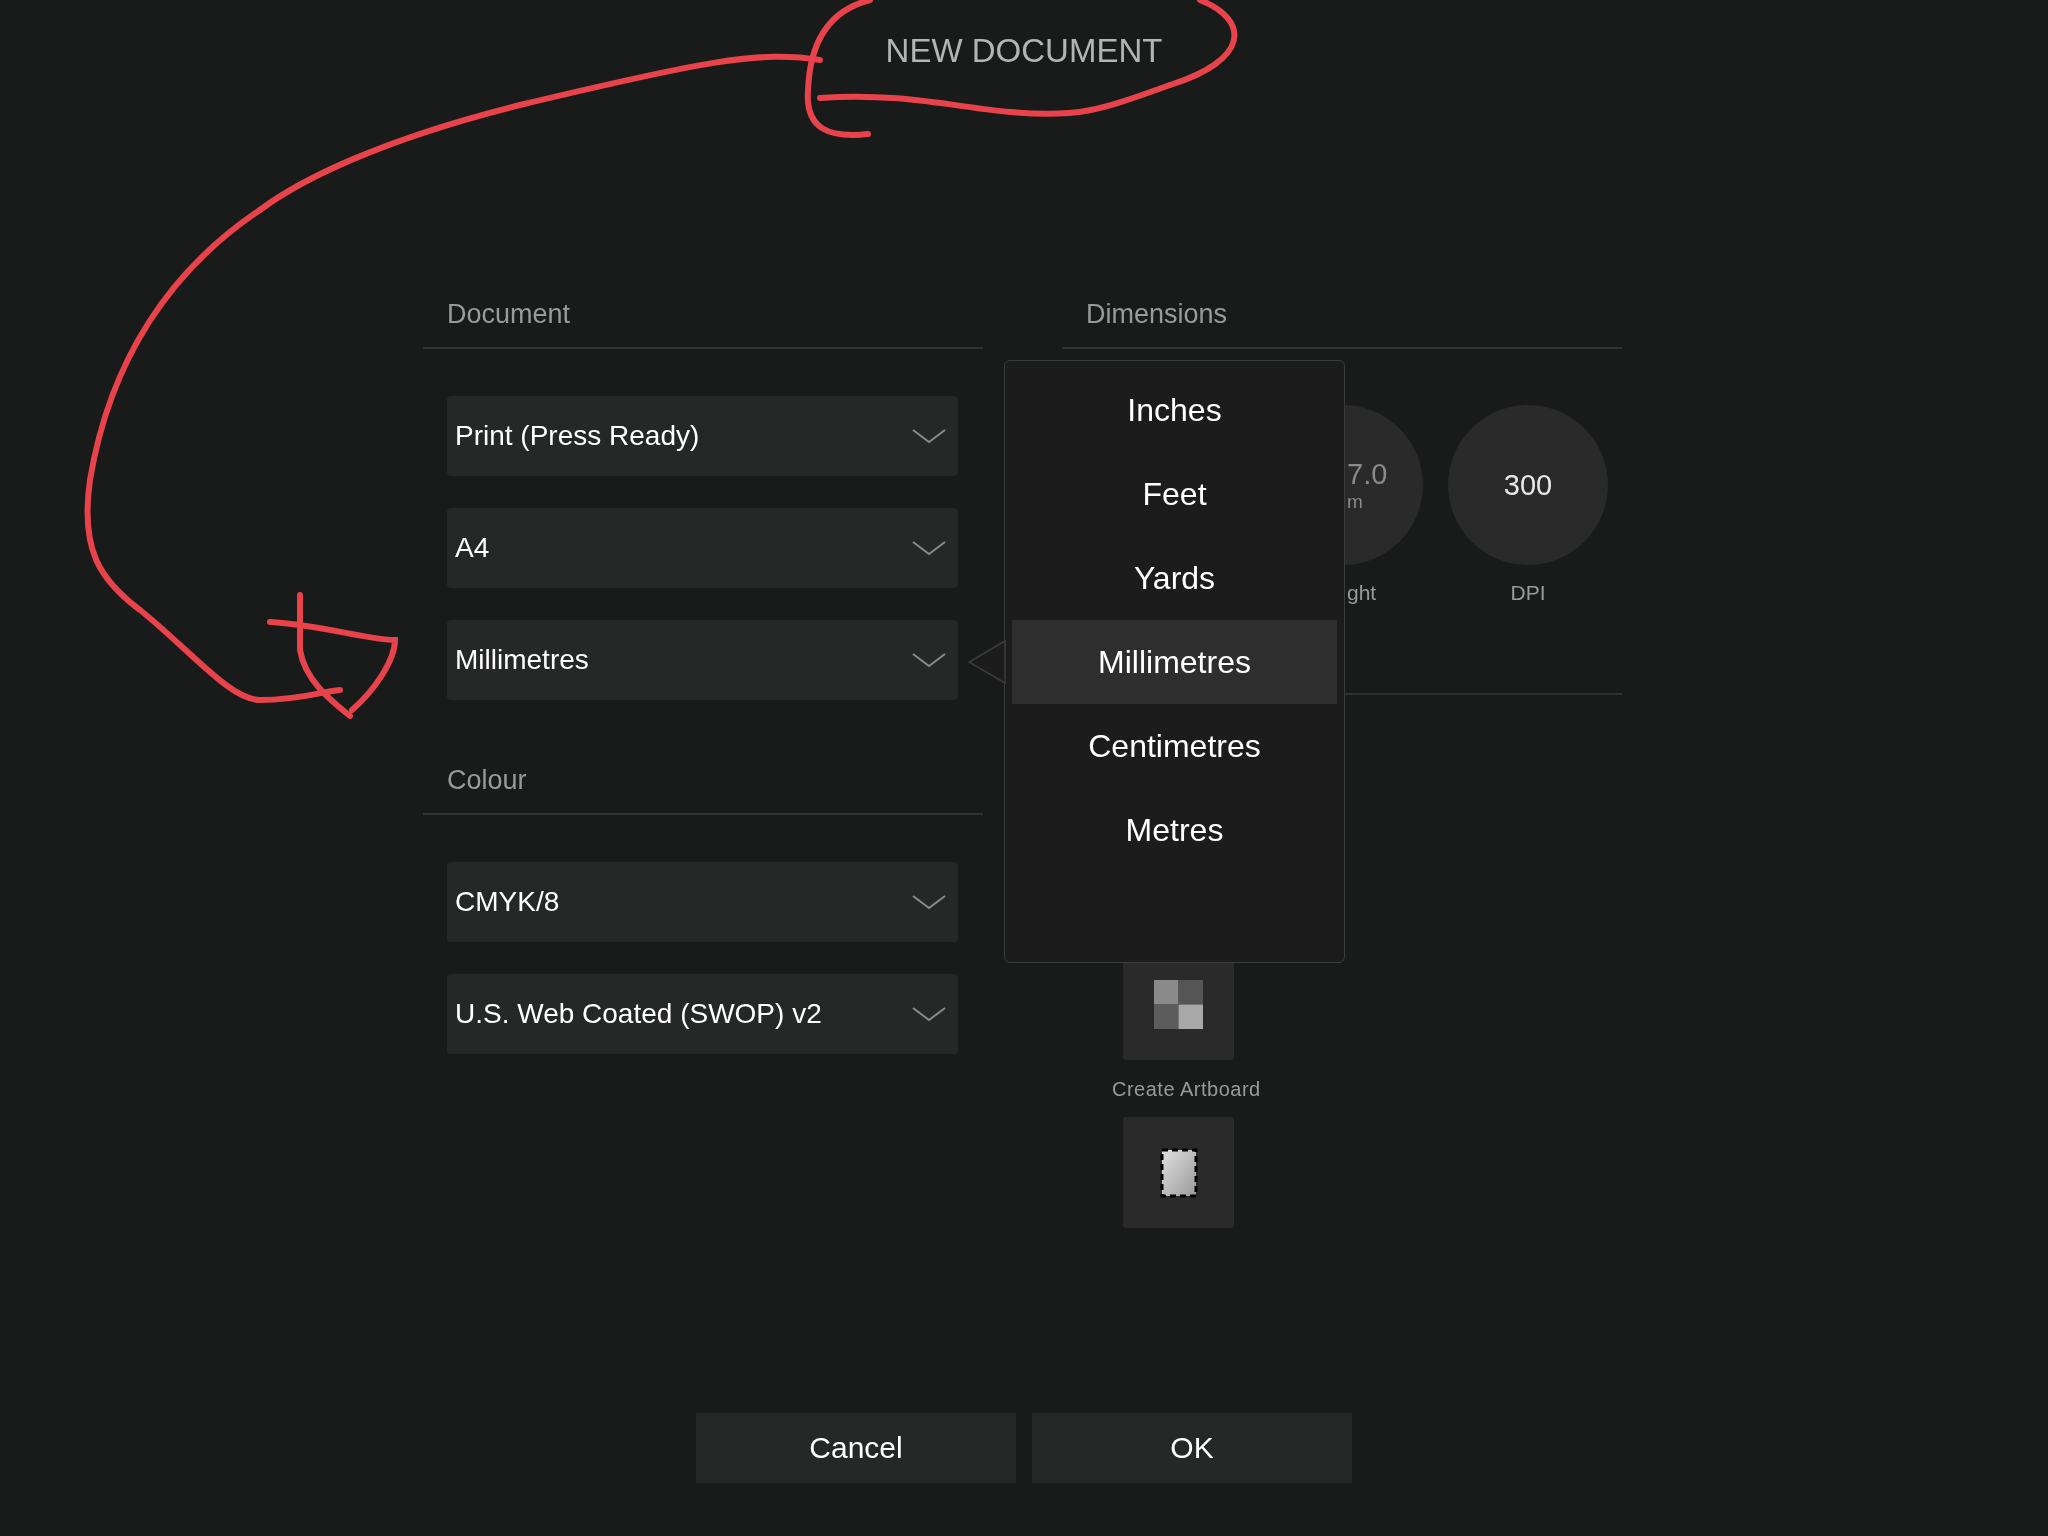  Describe the element at coordinates (702, 660) in the screenshot. I see `dropdown: Millimetres` at that location.